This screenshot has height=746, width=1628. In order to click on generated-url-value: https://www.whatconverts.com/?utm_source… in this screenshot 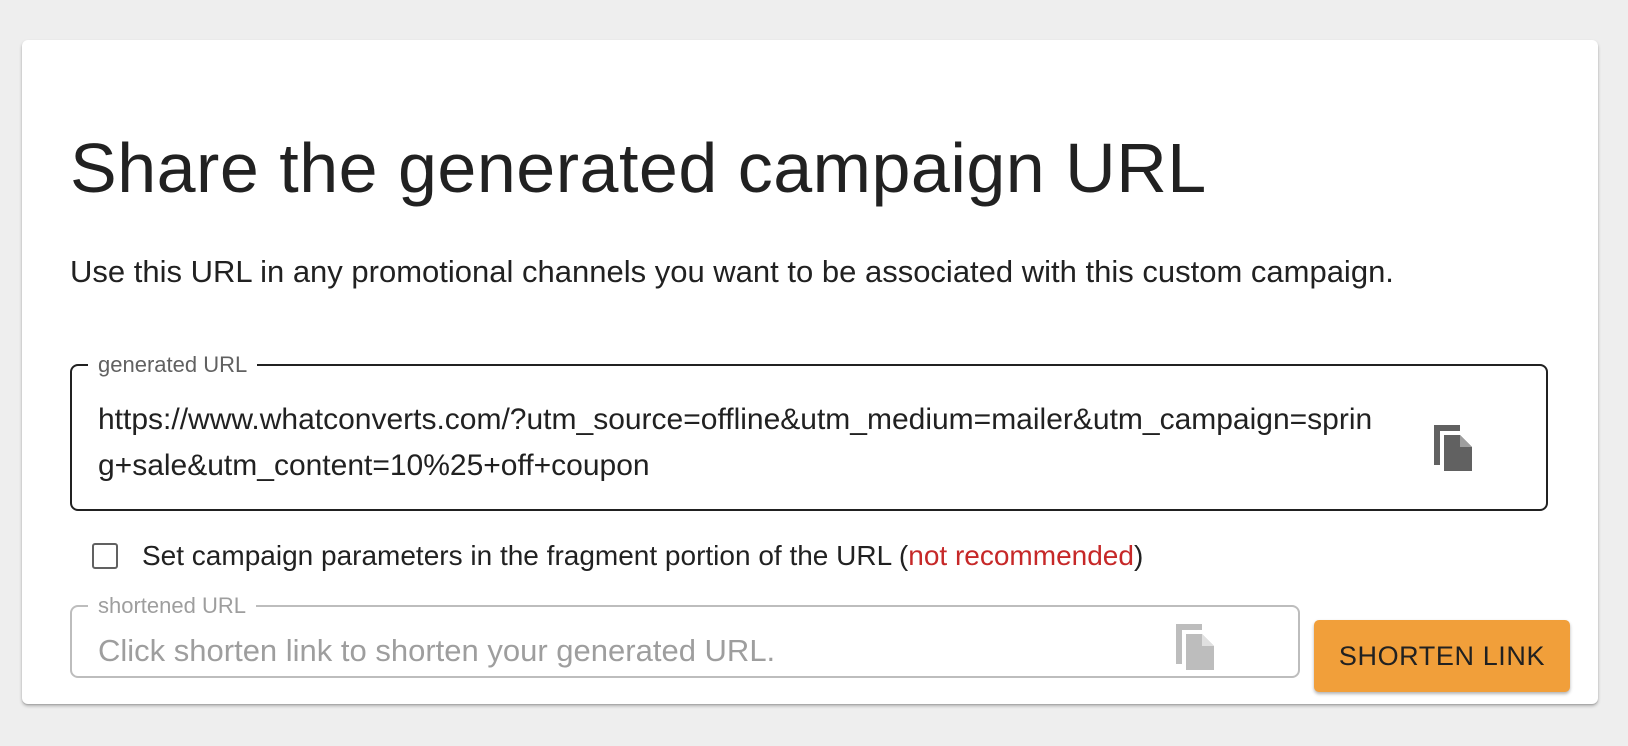, I will do `click(743, 443)`.